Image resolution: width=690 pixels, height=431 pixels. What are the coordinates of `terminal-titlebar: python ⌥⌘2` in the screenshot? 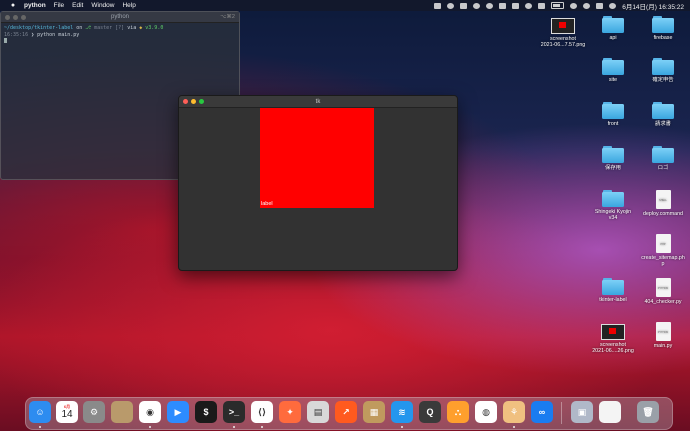 It's located at (120, 17).